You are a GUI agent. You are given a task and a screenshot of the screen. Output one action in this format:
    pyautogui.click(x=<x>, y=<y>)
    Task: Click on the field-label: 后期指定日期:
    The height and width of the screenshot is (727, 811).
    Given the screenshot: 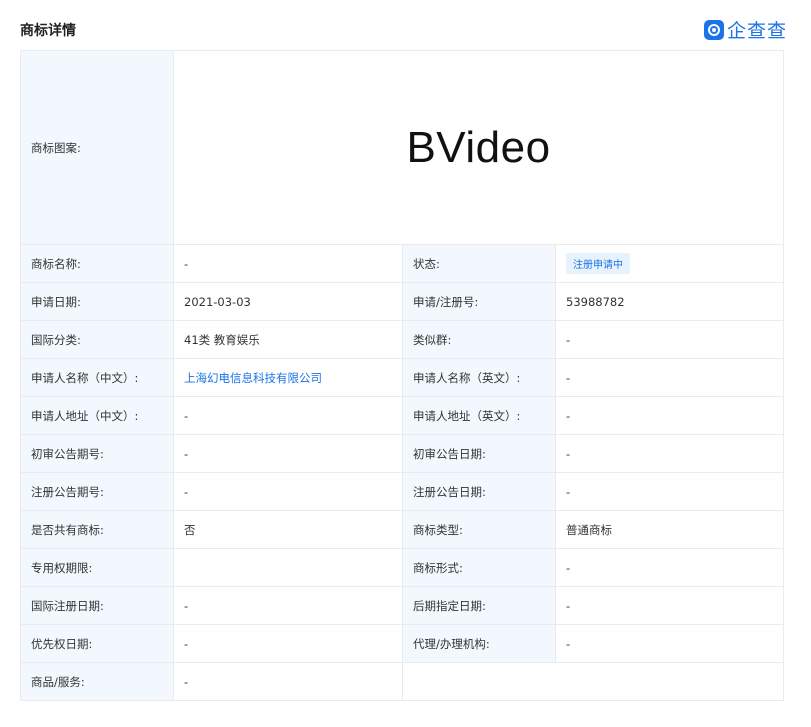 What is the action you would take?
    pyautogui.click(x=479, y=605)
    